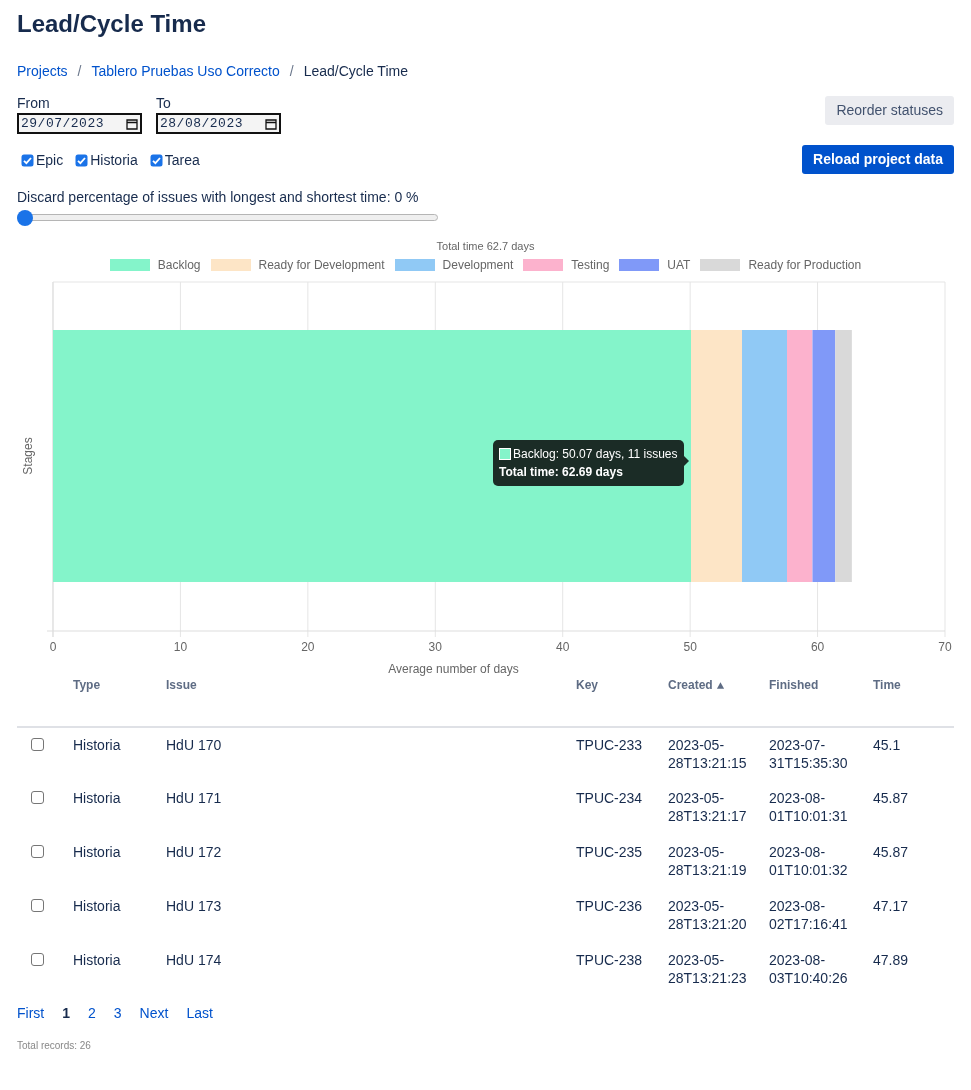  Describe the element at coordinates (595, 454) in the screenshot. I see `tooltip-label: Backlog: 50.07 days, 11 issues` at that location.